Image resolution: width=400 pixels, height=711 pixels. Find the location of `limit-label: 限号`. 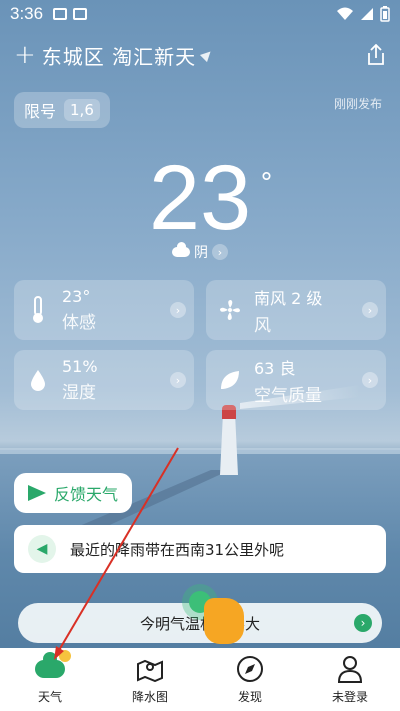

limit-label: 限号 is located at coordinates (40, 111).